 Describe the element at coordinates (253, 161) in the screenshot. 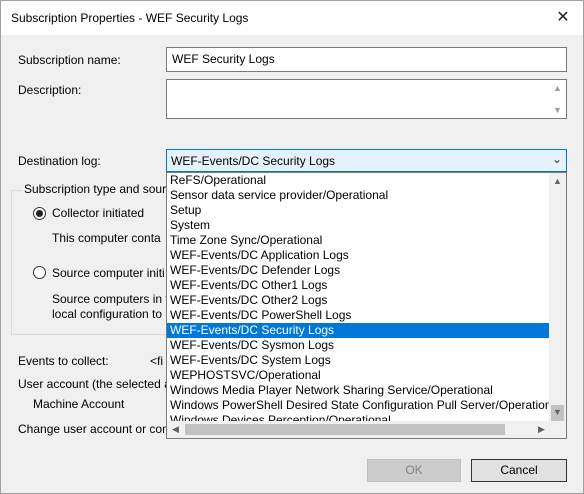

I see `destination-log-value: WEF-Events/DC Security Logs` at that location.